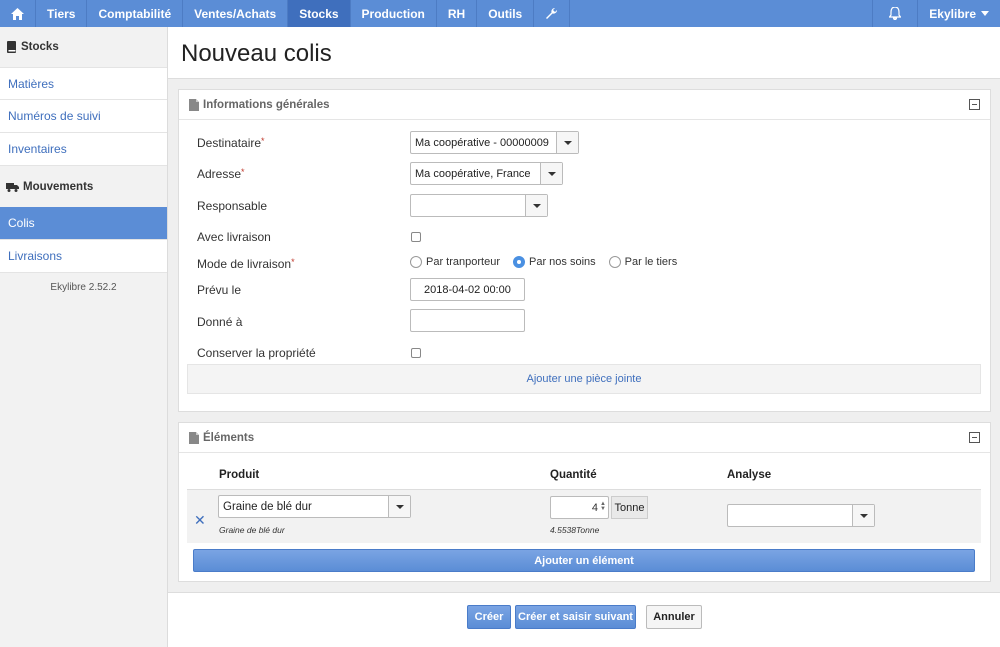 The width and height of the screenshot is (1000, 647). I want to click on quantity-input: 4 ▲ ▼, so click(579, 507).